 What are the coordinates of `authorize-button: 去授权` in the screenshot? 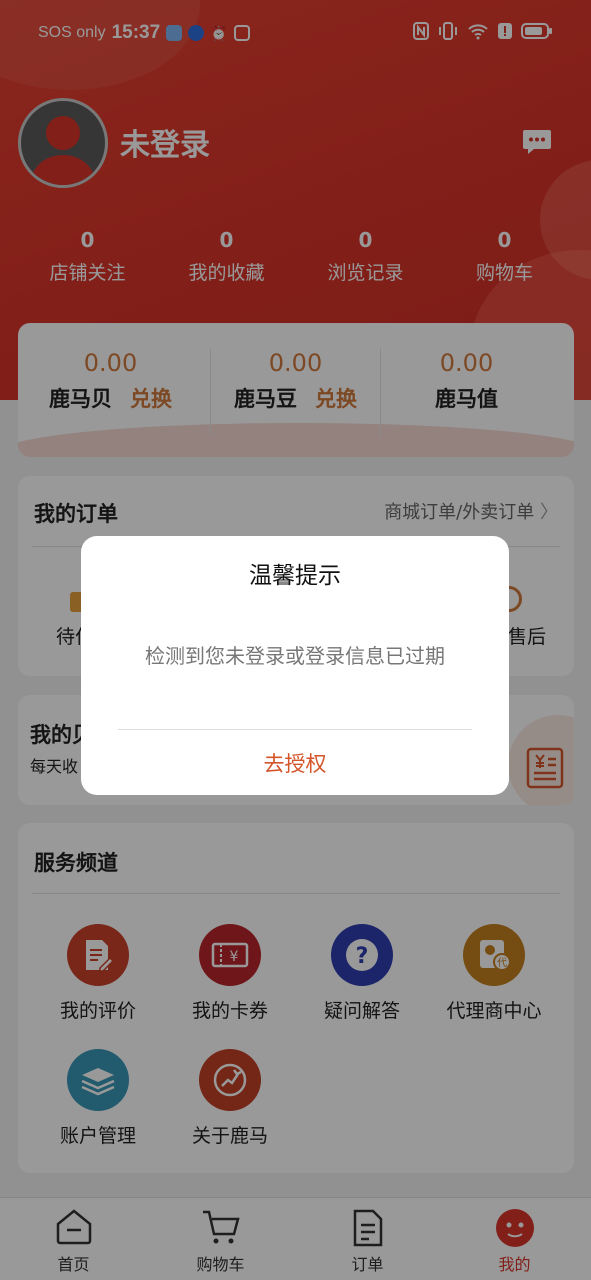 It's located at (295, 763).